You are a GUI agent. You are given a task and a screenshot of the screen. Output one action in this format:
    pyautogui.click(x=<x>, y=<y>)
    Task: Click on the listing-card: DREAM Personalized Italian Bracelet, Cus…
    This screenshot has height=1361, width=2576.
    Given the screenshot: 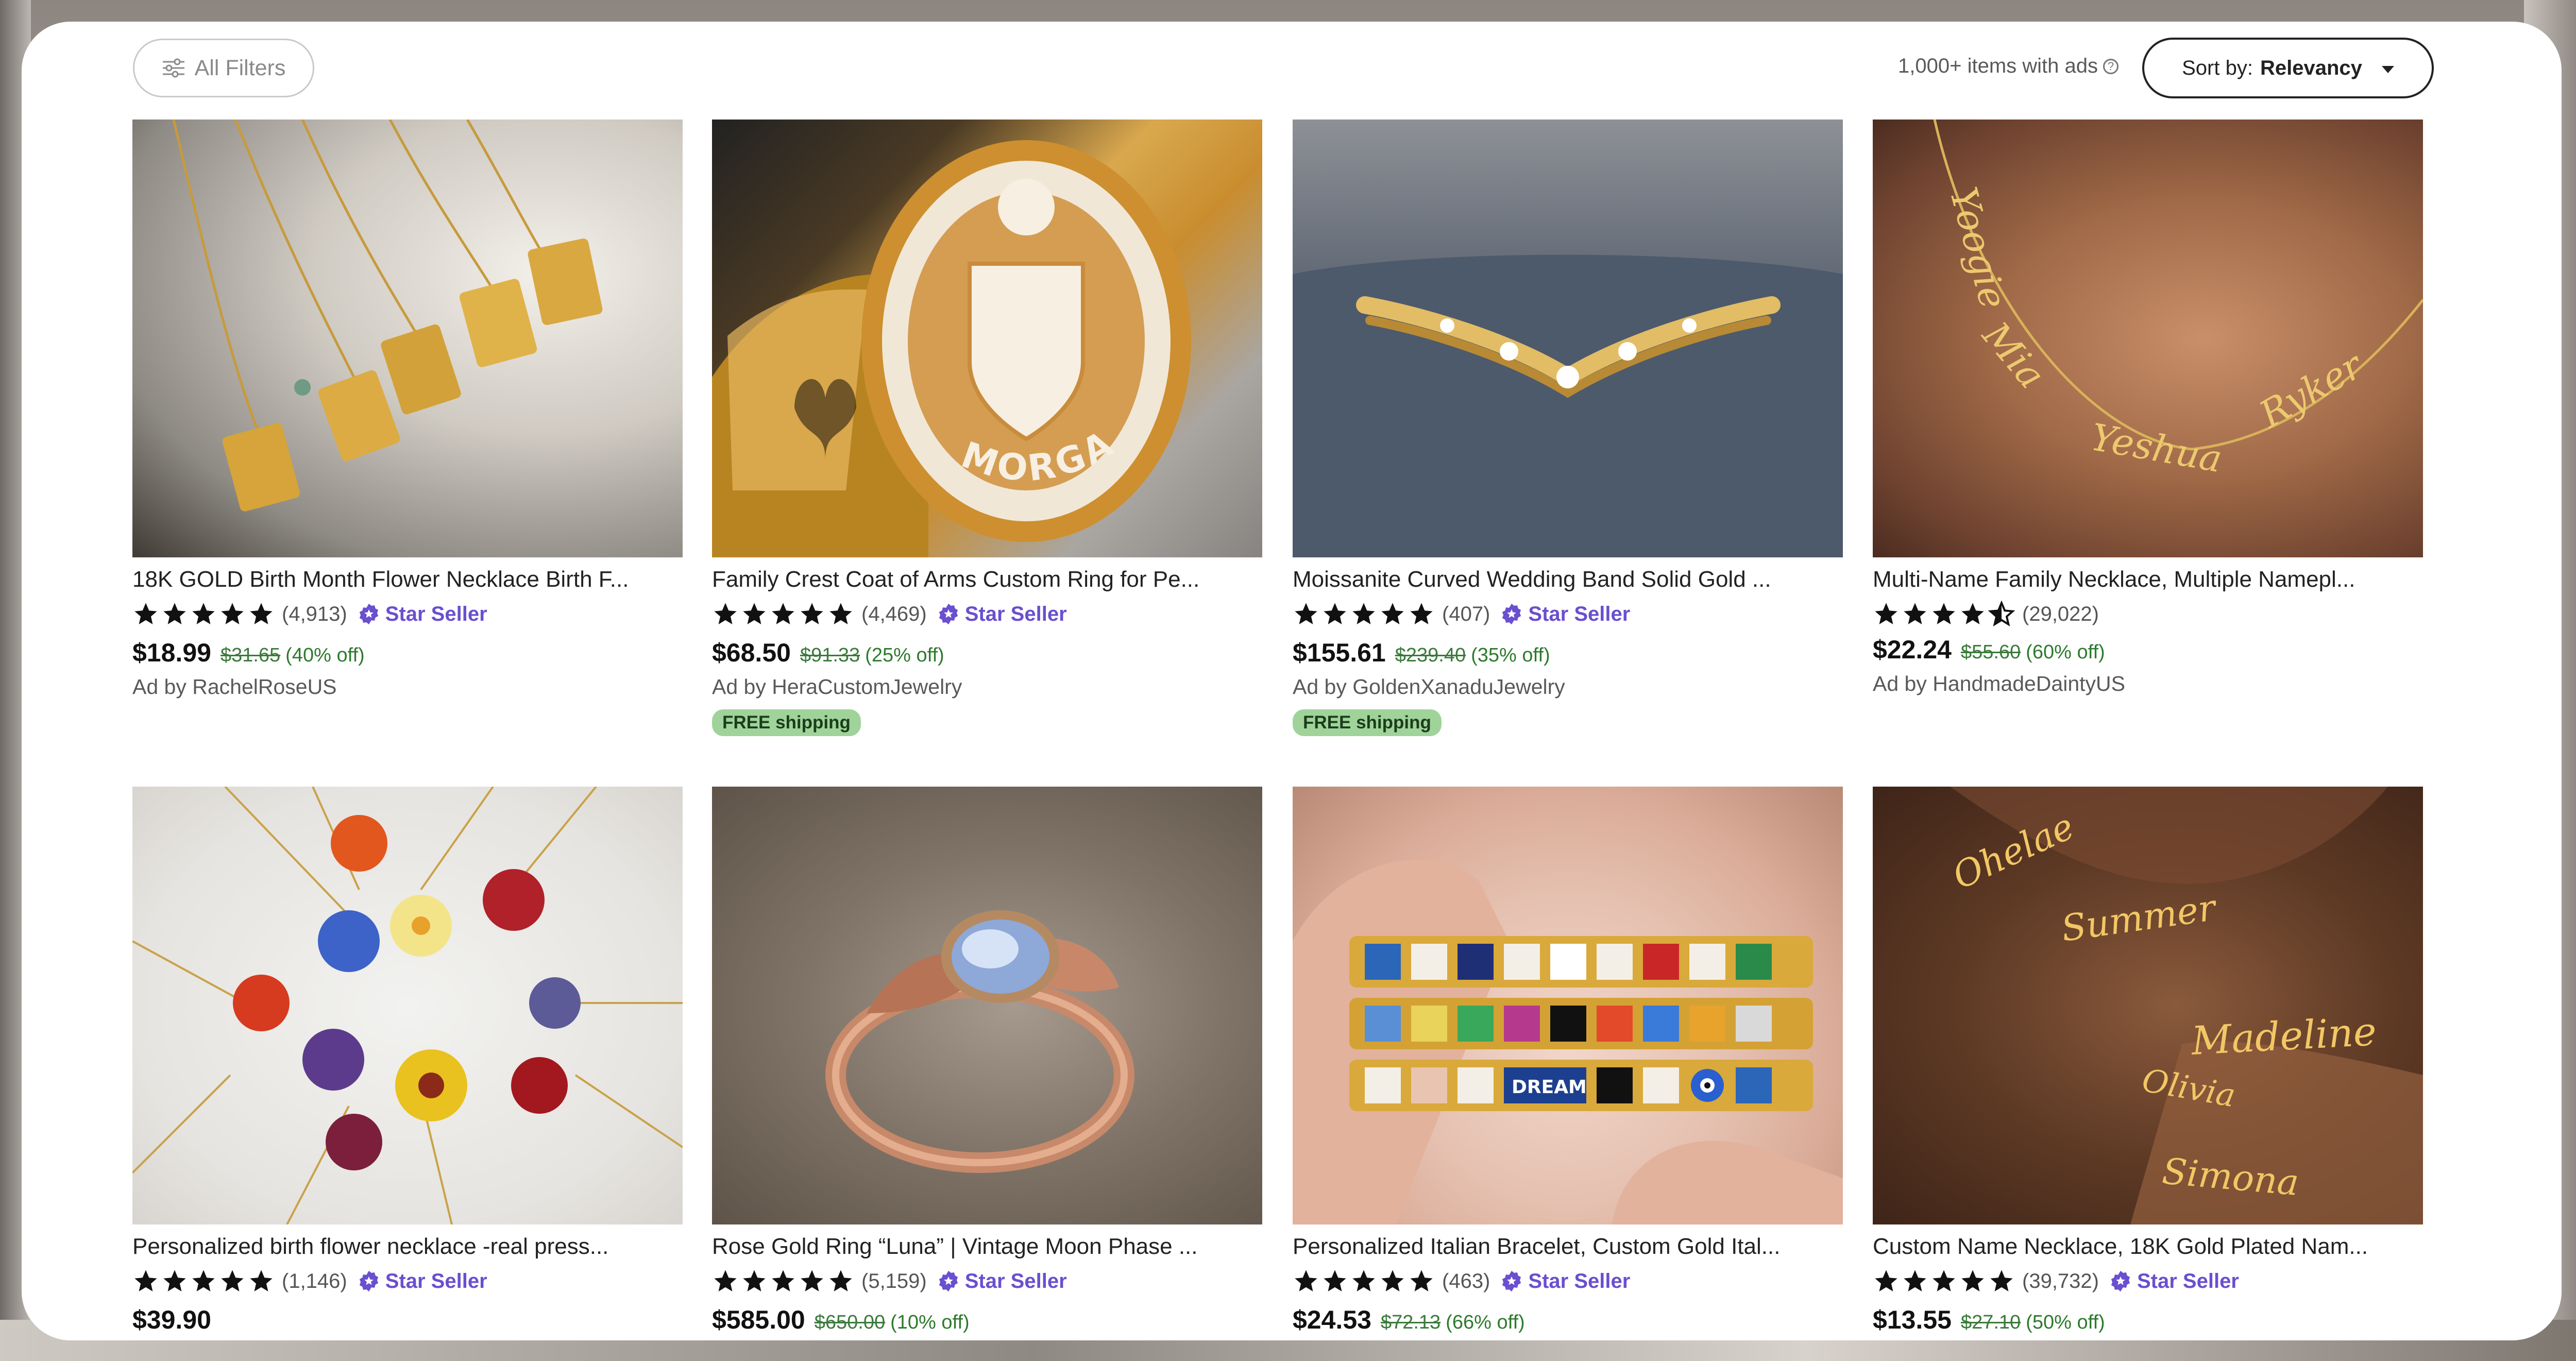 What is the action you would take?
    pyautogui.click(x=1568, y=1061)
    